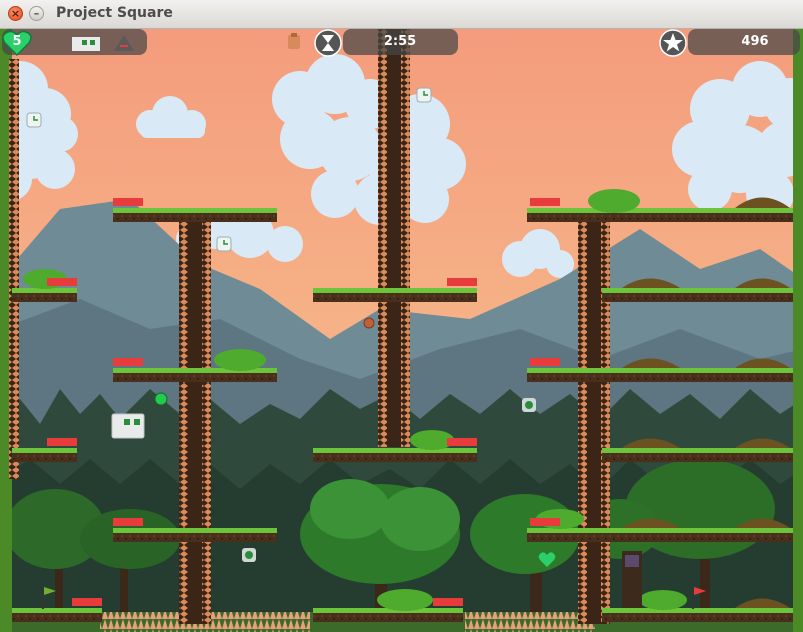  I want to click on close-icon: ×, so click(15, 13).